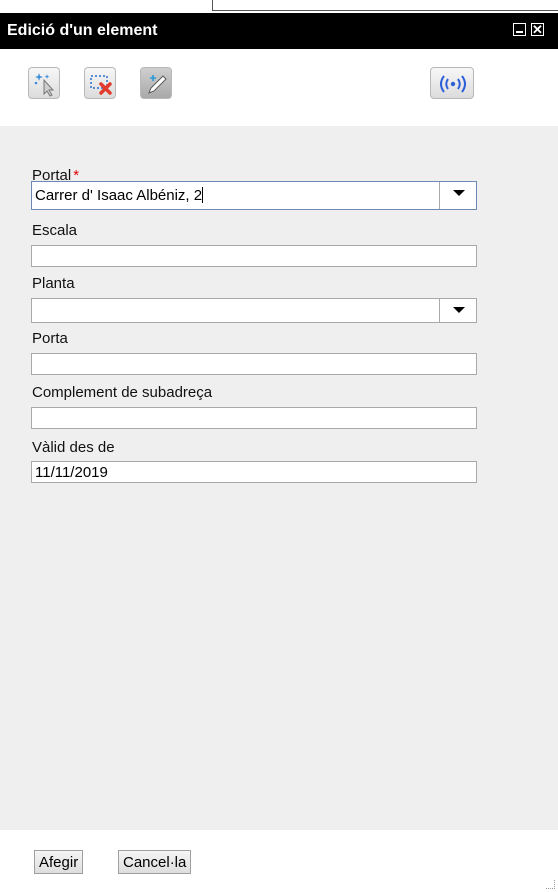 The image size is (558, 892). Describe the element at coordinates (254, 195) in the screenshot. I see `portal-combobox: Carrer d' Isaac Albéniz, 2` at that location.